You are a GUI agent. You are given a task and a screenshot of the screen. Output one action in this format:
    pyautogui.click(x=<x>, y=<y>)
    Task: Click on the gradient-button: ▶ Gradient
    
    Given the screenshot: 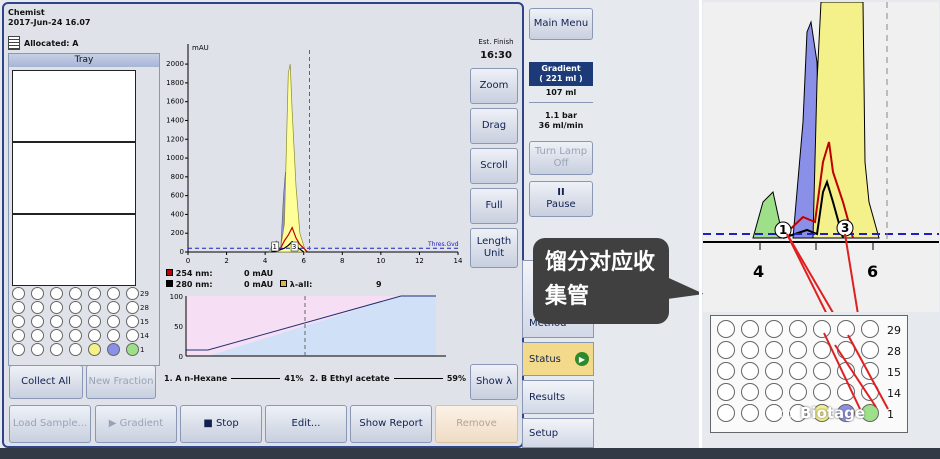 What is the action you would take?
    pyautogui.click(x=136, y=424)
    